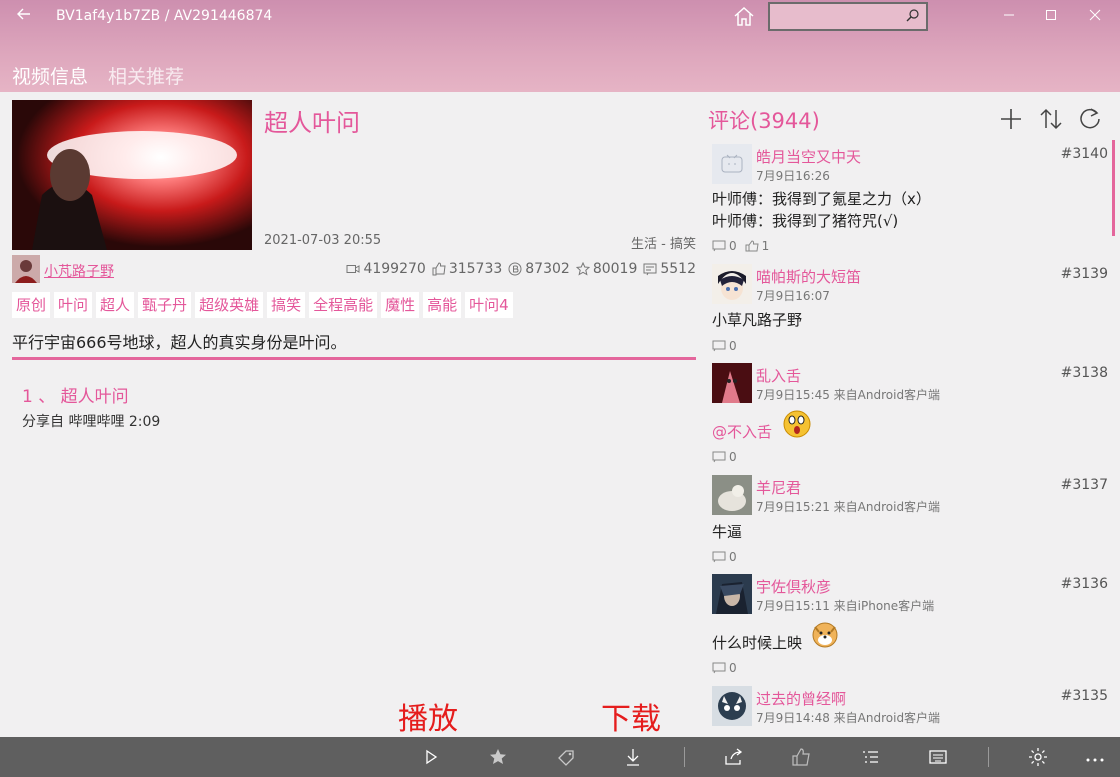 Image resolution: width=1120 pixels, height=777 pixels. Describe the element at coordinates (439, 269) in the screenshot. I see `thumbs-up-icon` at that location.